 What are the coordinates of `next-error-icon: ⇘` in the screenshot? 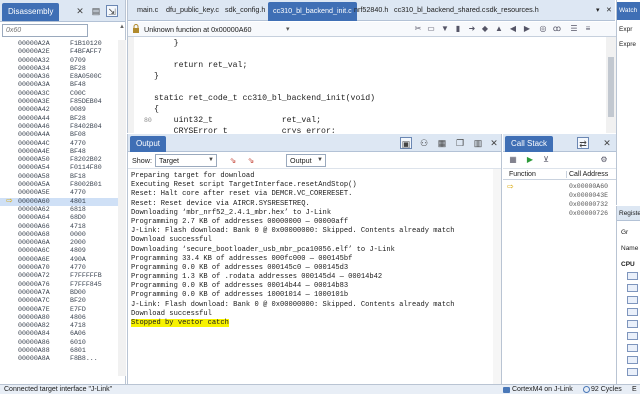 It's located at (251, 161).